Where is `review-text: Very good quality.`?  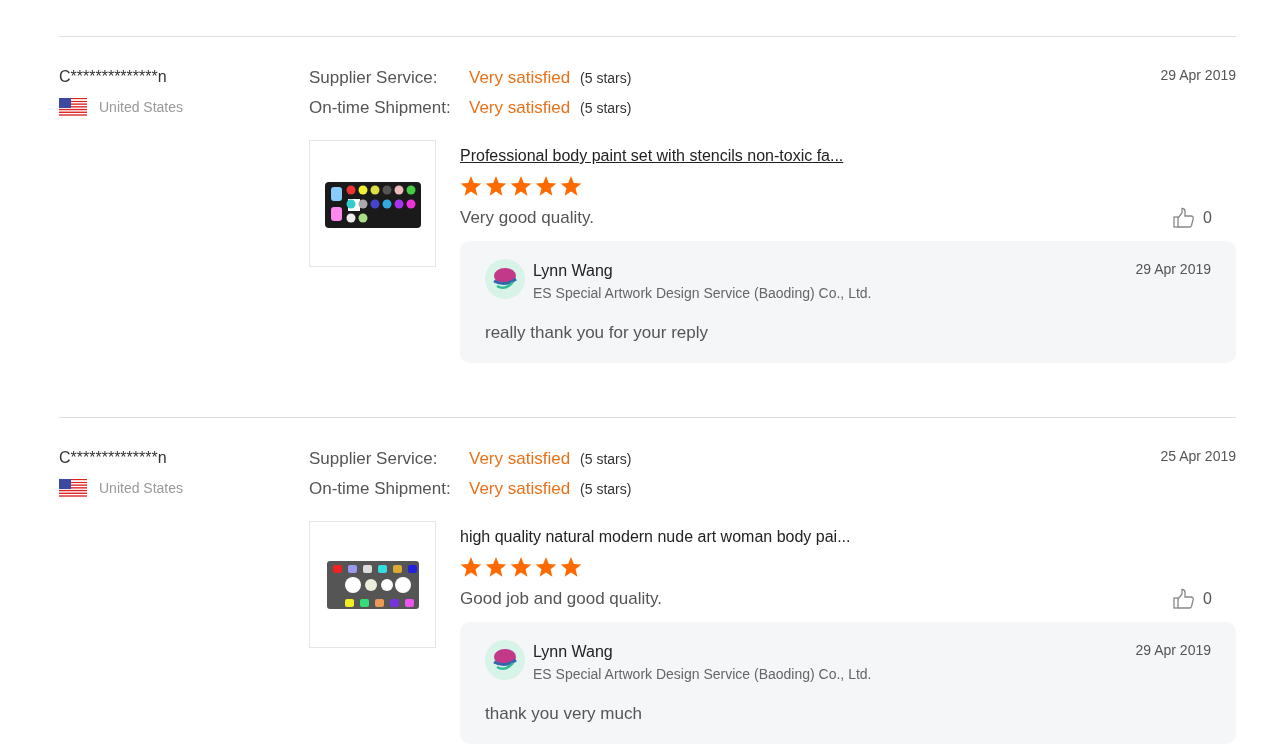
review-text: Very good quality. is located at coordinates (527, 218).